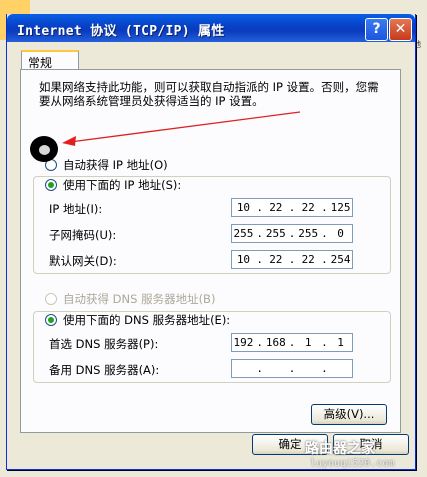 Image resolution: width=427 pixels, height=477 pixels. Describe the element at coordinates (340, 449) in the screenshot. I see `watermark-title: 路由器之家` at that location.